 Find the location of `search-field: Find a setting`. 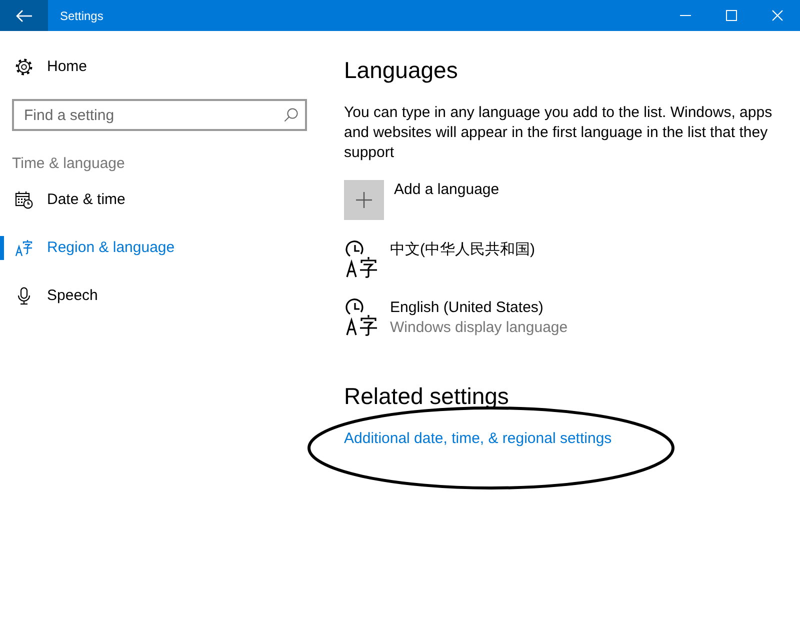

search-field: Find a setting is located at coordinates (159, 115).